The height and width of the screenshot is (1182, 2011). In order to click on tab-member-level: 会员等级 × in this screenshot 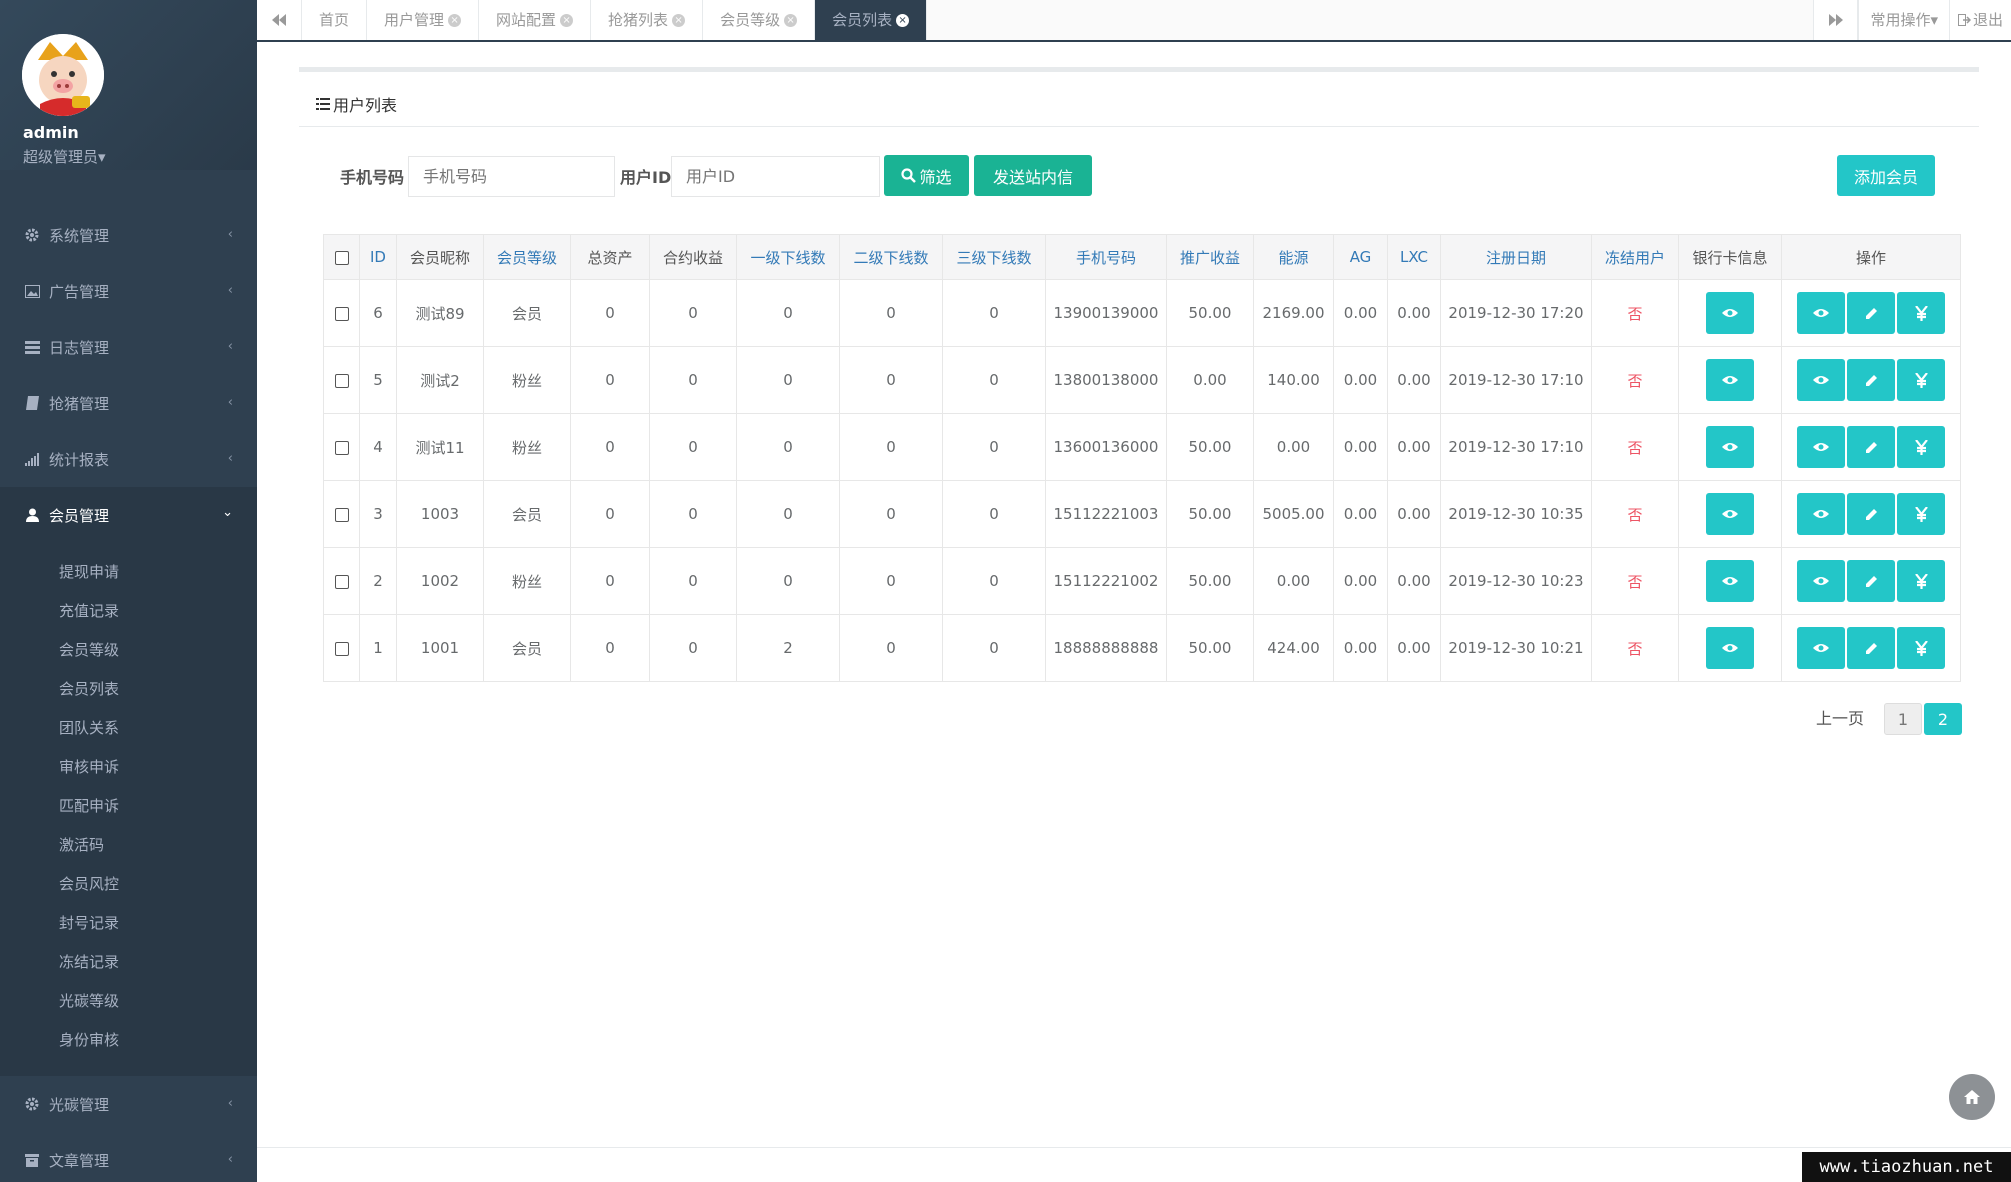, I will do `click(759, 20)`.